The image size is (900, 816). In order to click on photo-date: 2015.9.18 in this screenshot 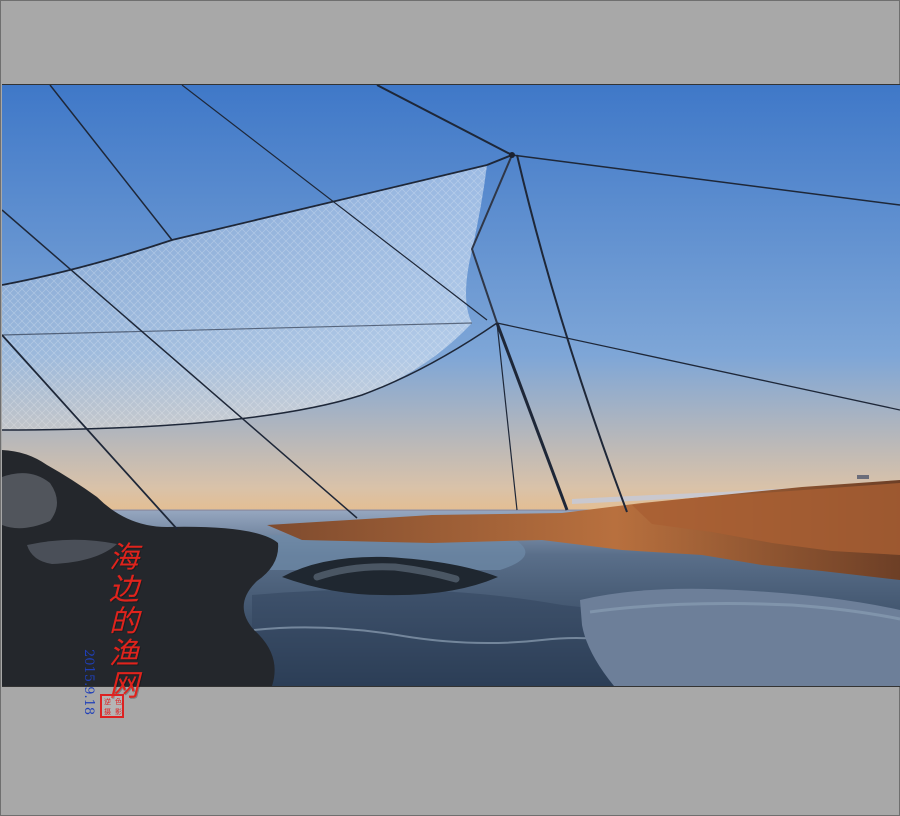, I will do `click(88, 682)`.